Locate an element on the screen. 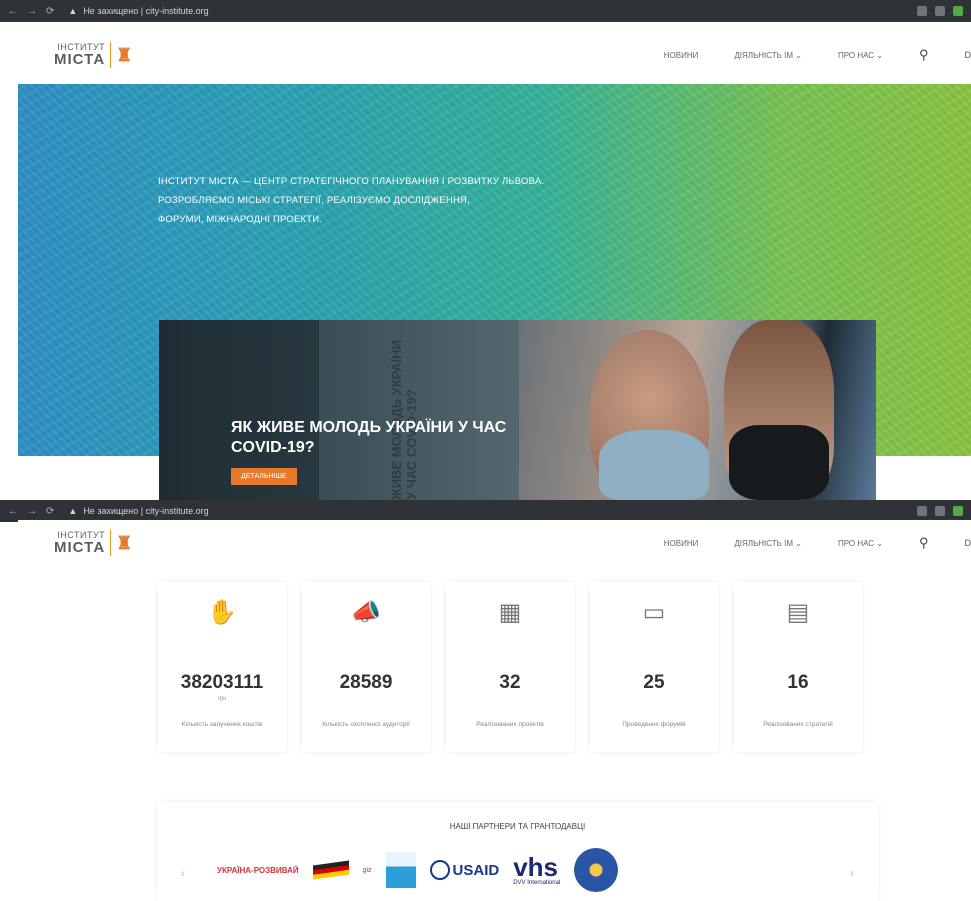 This screenshot has height=901, width=971. partner-logo-usaid: USAID is located at coordinates (464, 870).